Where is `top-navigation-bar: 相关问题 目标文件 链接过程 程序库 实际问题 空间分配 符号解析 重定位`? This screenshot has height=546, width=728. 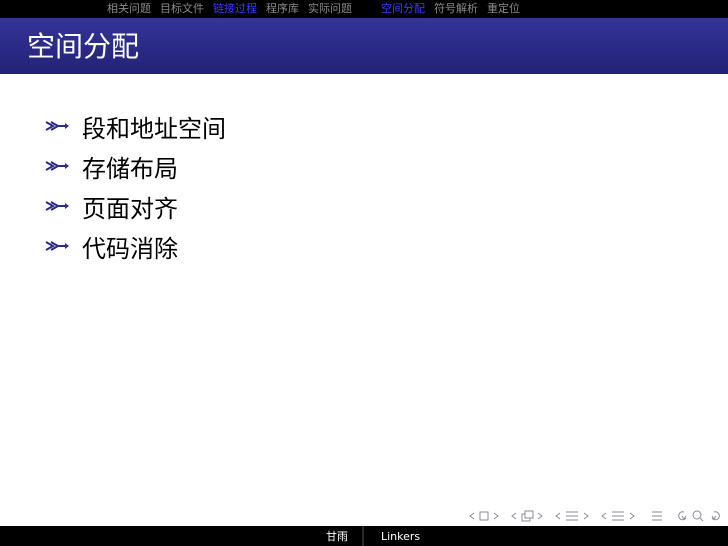 top-navigation-bar: 相关问题 目标文件 链接过程 程序库 实际问题 空间分配 符号解析 重定位 is located at coordinates (364, 9).